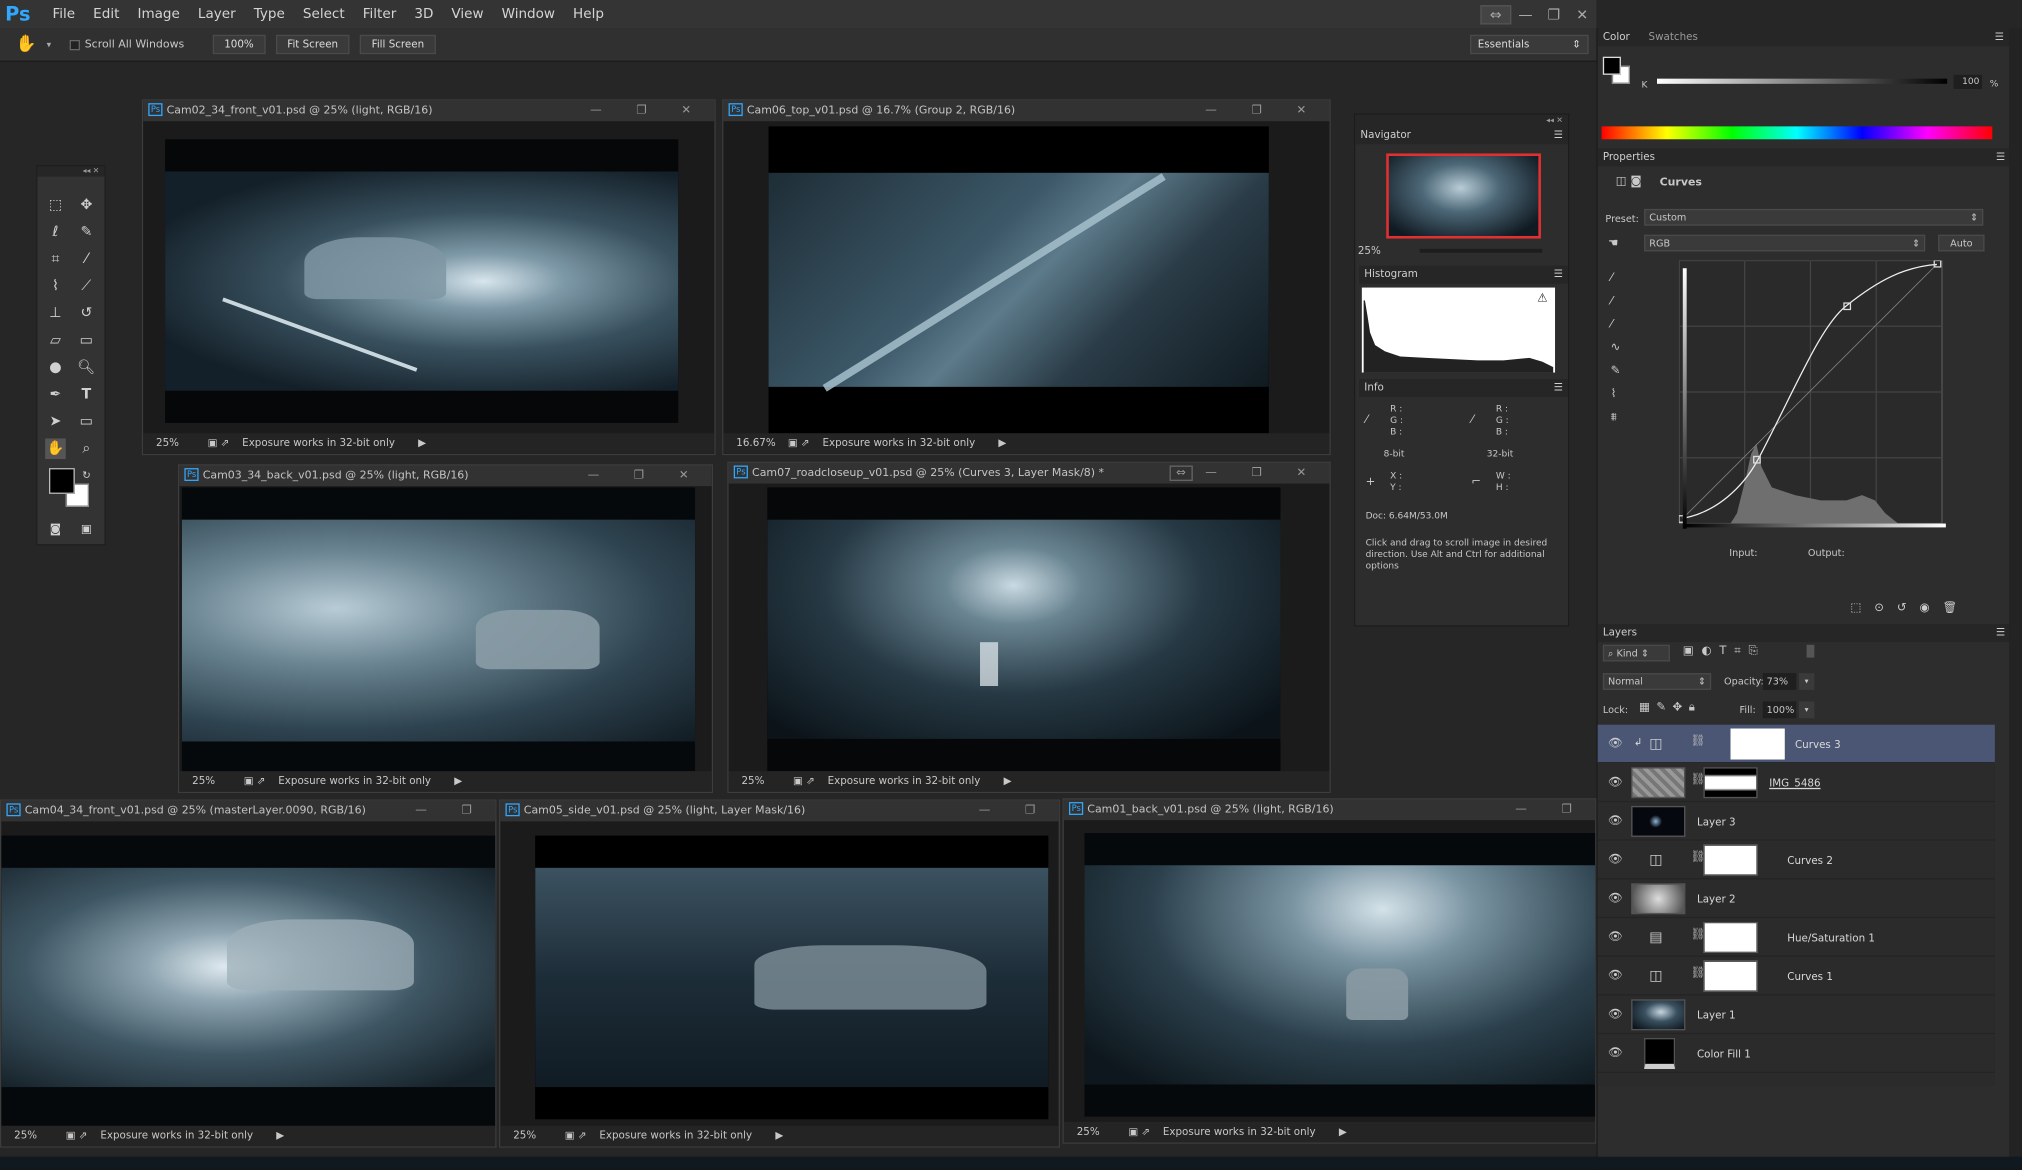  Describe the element at coordinates (1554, 14) in the screenshot. I see `restore-icon: ❐` at that location.